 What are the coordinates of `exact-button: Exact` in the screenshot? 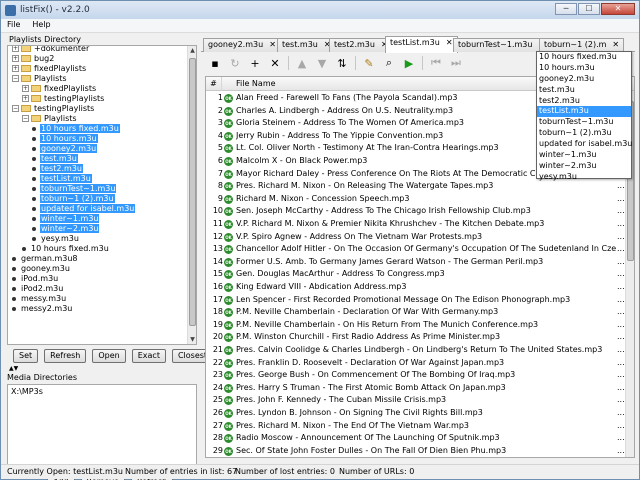 It's located at (148, 356).